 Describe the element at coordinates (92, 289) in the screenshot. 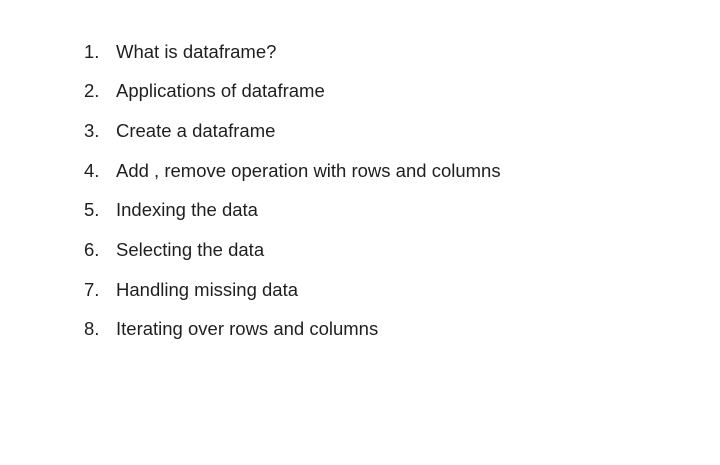

I see `list-item-number: 7.` at that location.